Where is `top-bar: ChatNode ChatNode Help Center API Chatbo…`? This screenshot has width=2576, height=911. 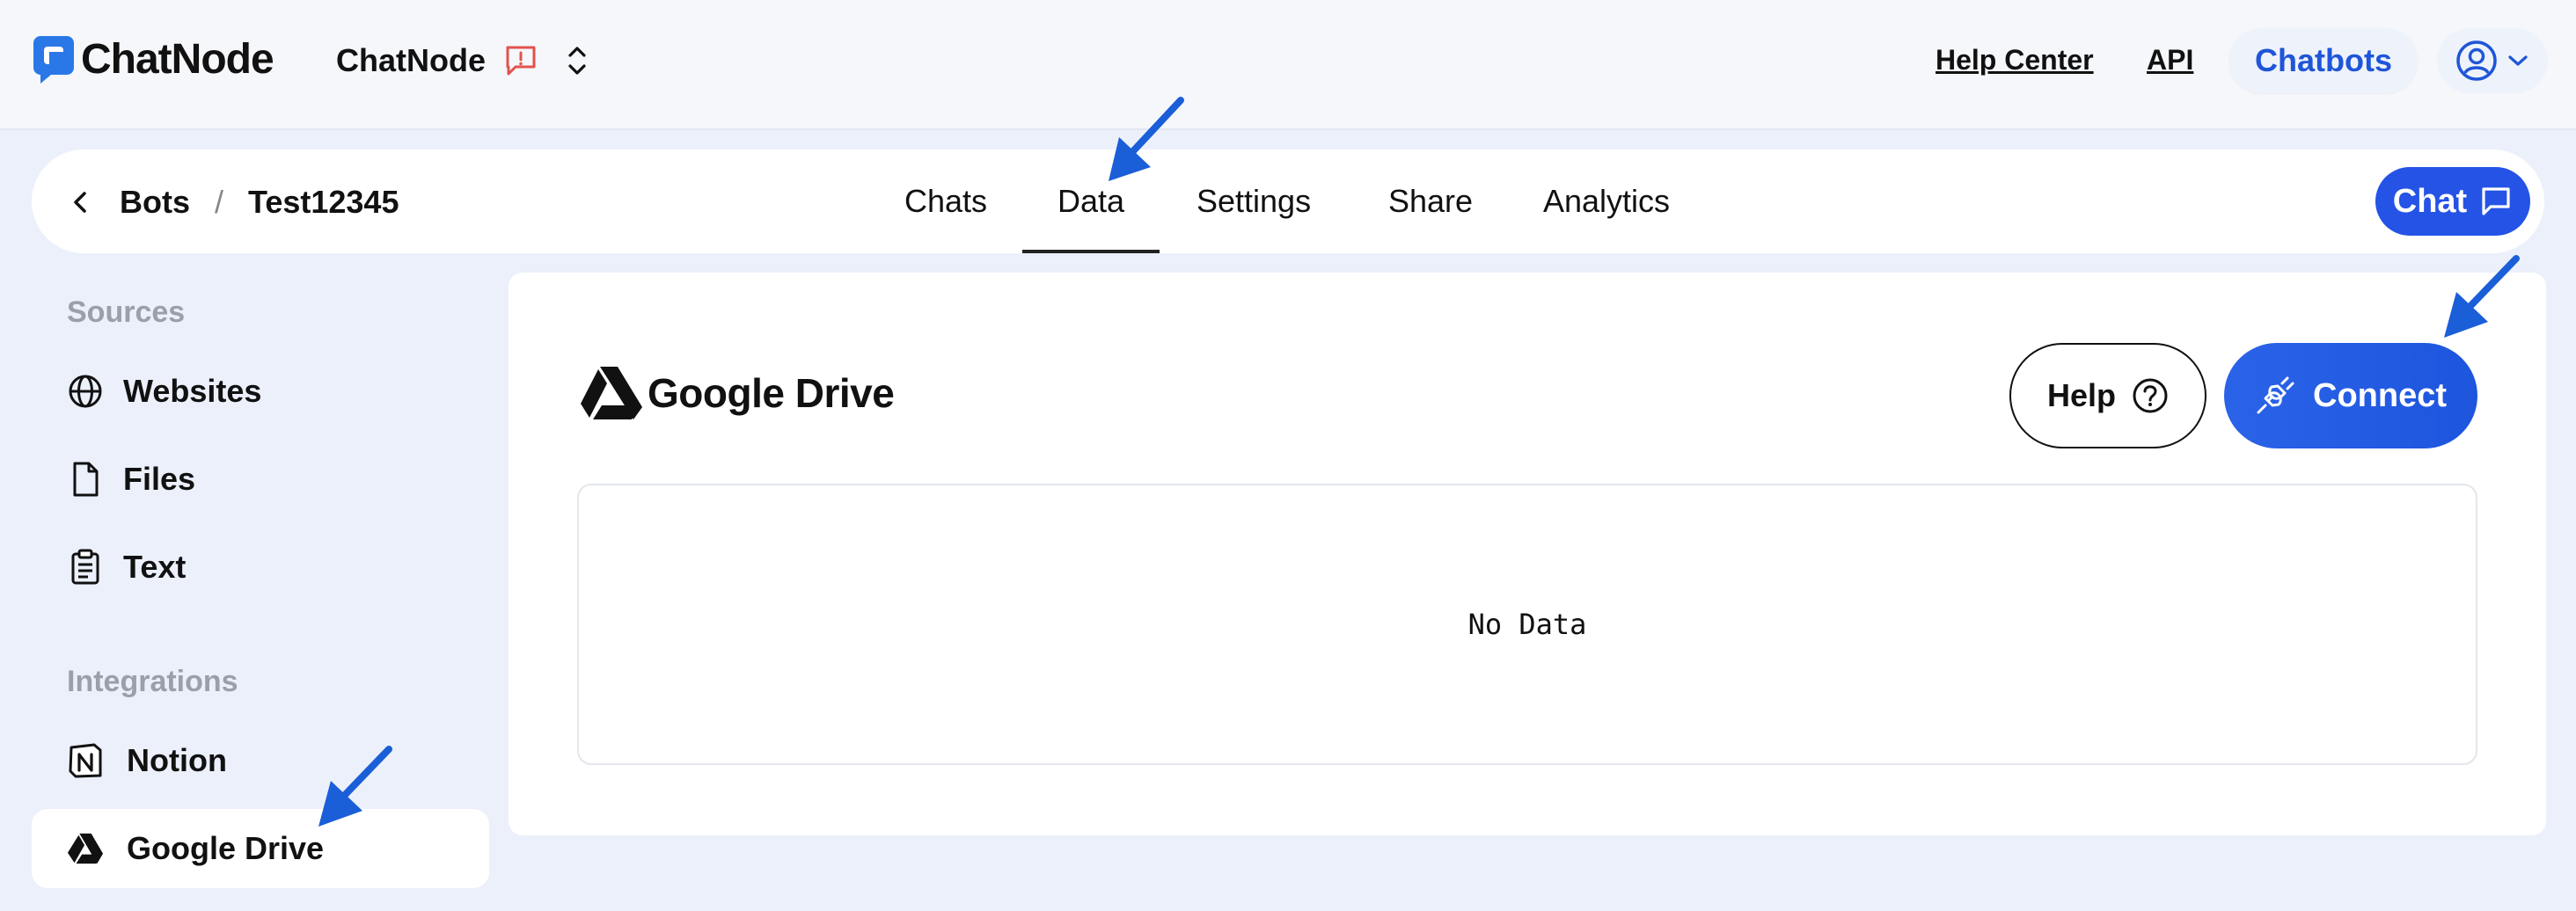 top-bar: ChatNode ChatNode Help Center API Chatbo… is located at coordinates (1288, 65).